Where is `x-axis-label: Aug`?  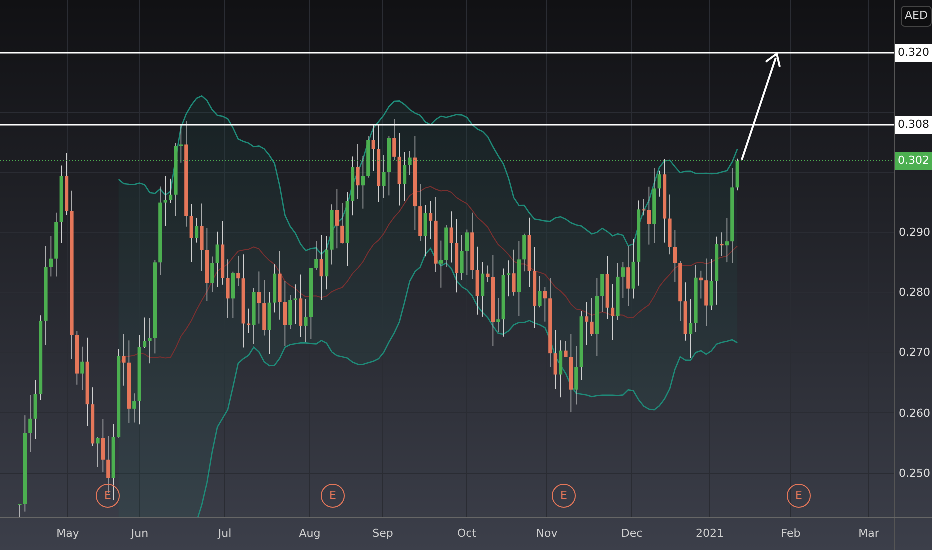 x-axis-label: Aug is located at coordinates (310, 534).